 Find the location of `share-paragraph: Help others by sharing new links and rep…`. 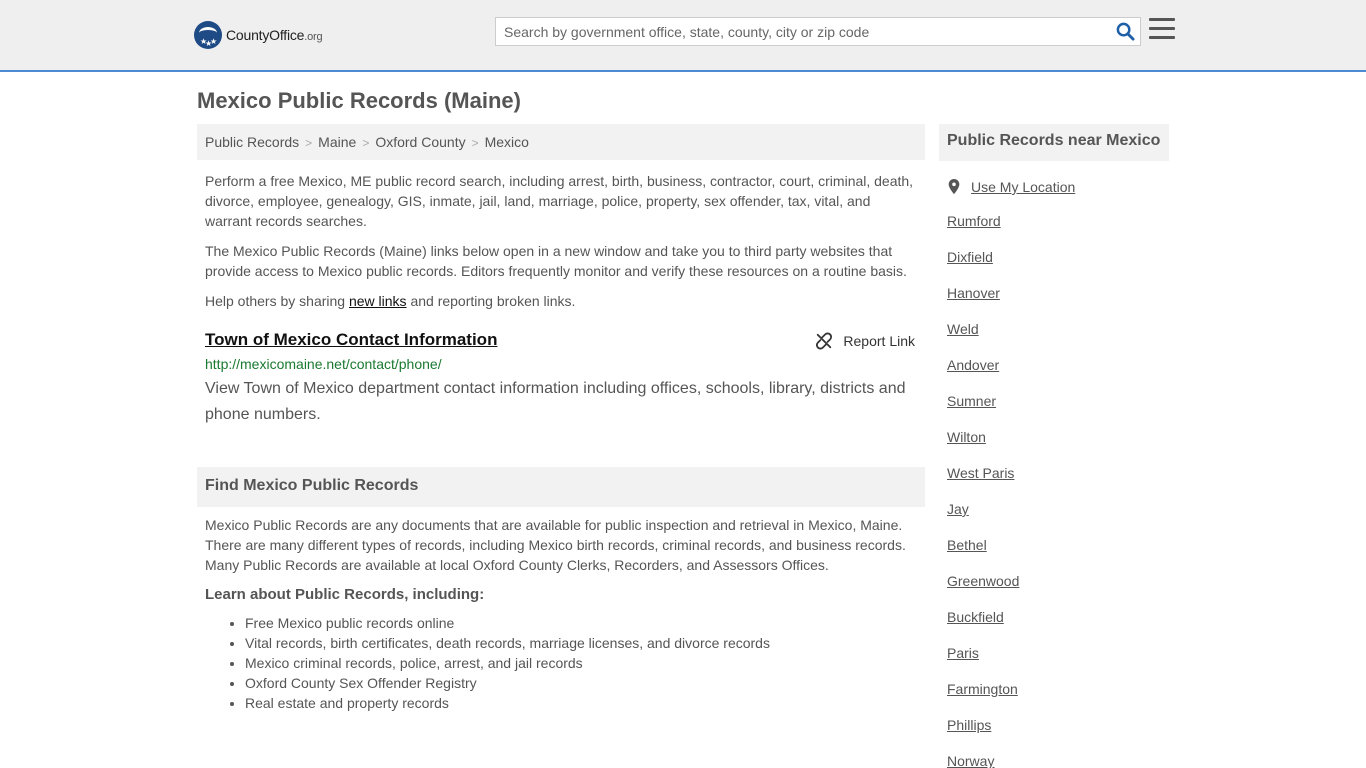

share-paragraph: Help others by sharing new links and rep… is located at coordinates (390, 301).